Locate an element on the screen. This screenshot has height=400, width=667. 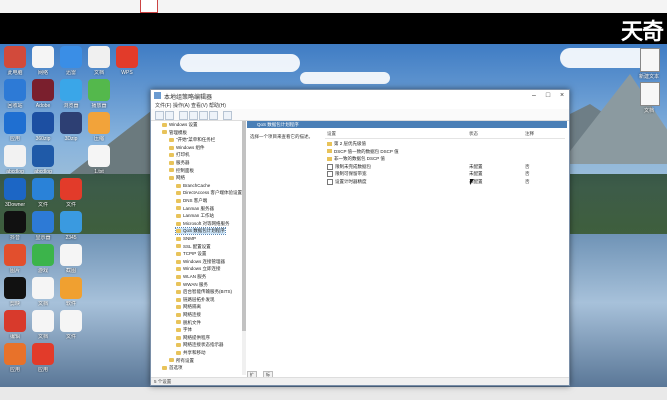
window-titlebar: 本地组策略编辑器 – □ × is located at coordinates (360, 95).